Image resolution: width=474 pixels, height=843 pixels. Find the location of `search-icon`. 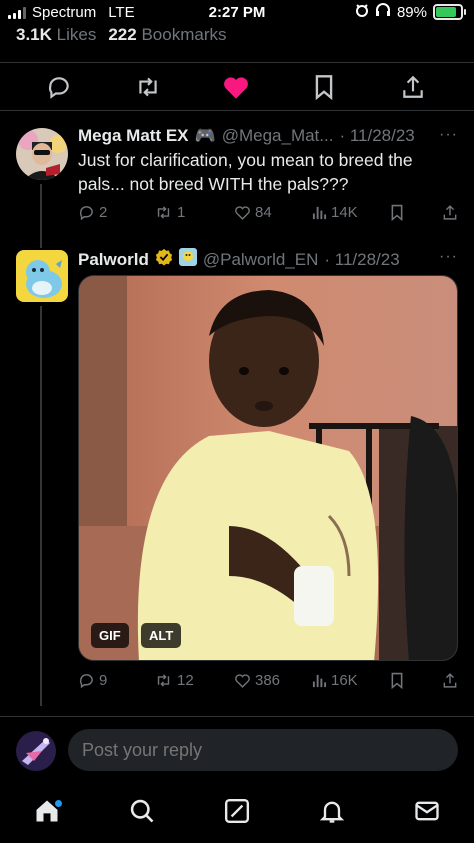

search-icon is located at coordinates (142, 811).